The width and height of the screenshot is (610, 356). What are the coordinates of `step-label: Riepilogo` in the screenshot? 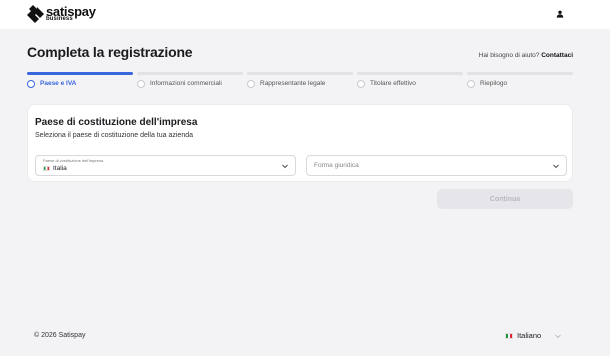 It's located at (494, 83).